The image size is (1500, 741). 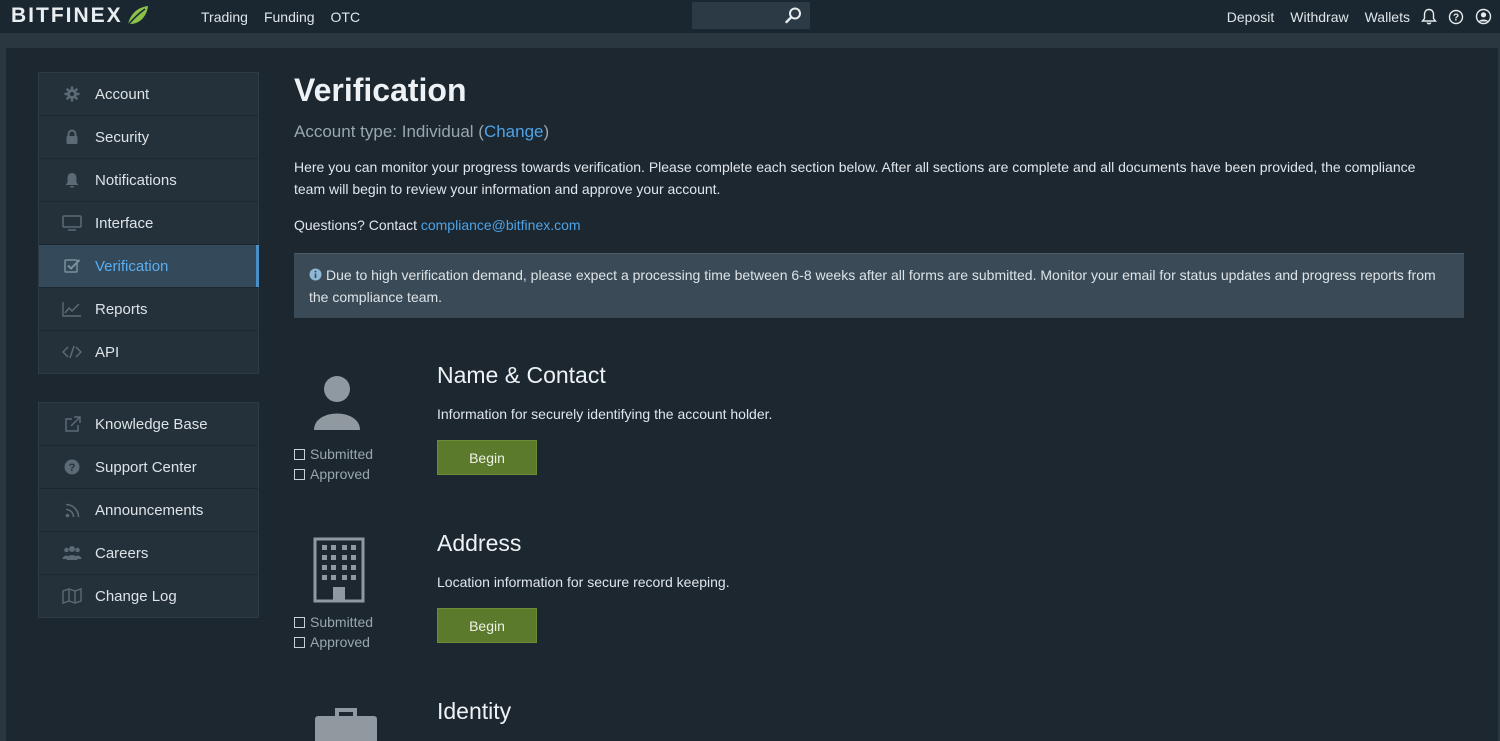 What do you see at coordinates (879, 719) in the screenshot?
I see `identity-section: Identity` at bounding box center [879, 719].